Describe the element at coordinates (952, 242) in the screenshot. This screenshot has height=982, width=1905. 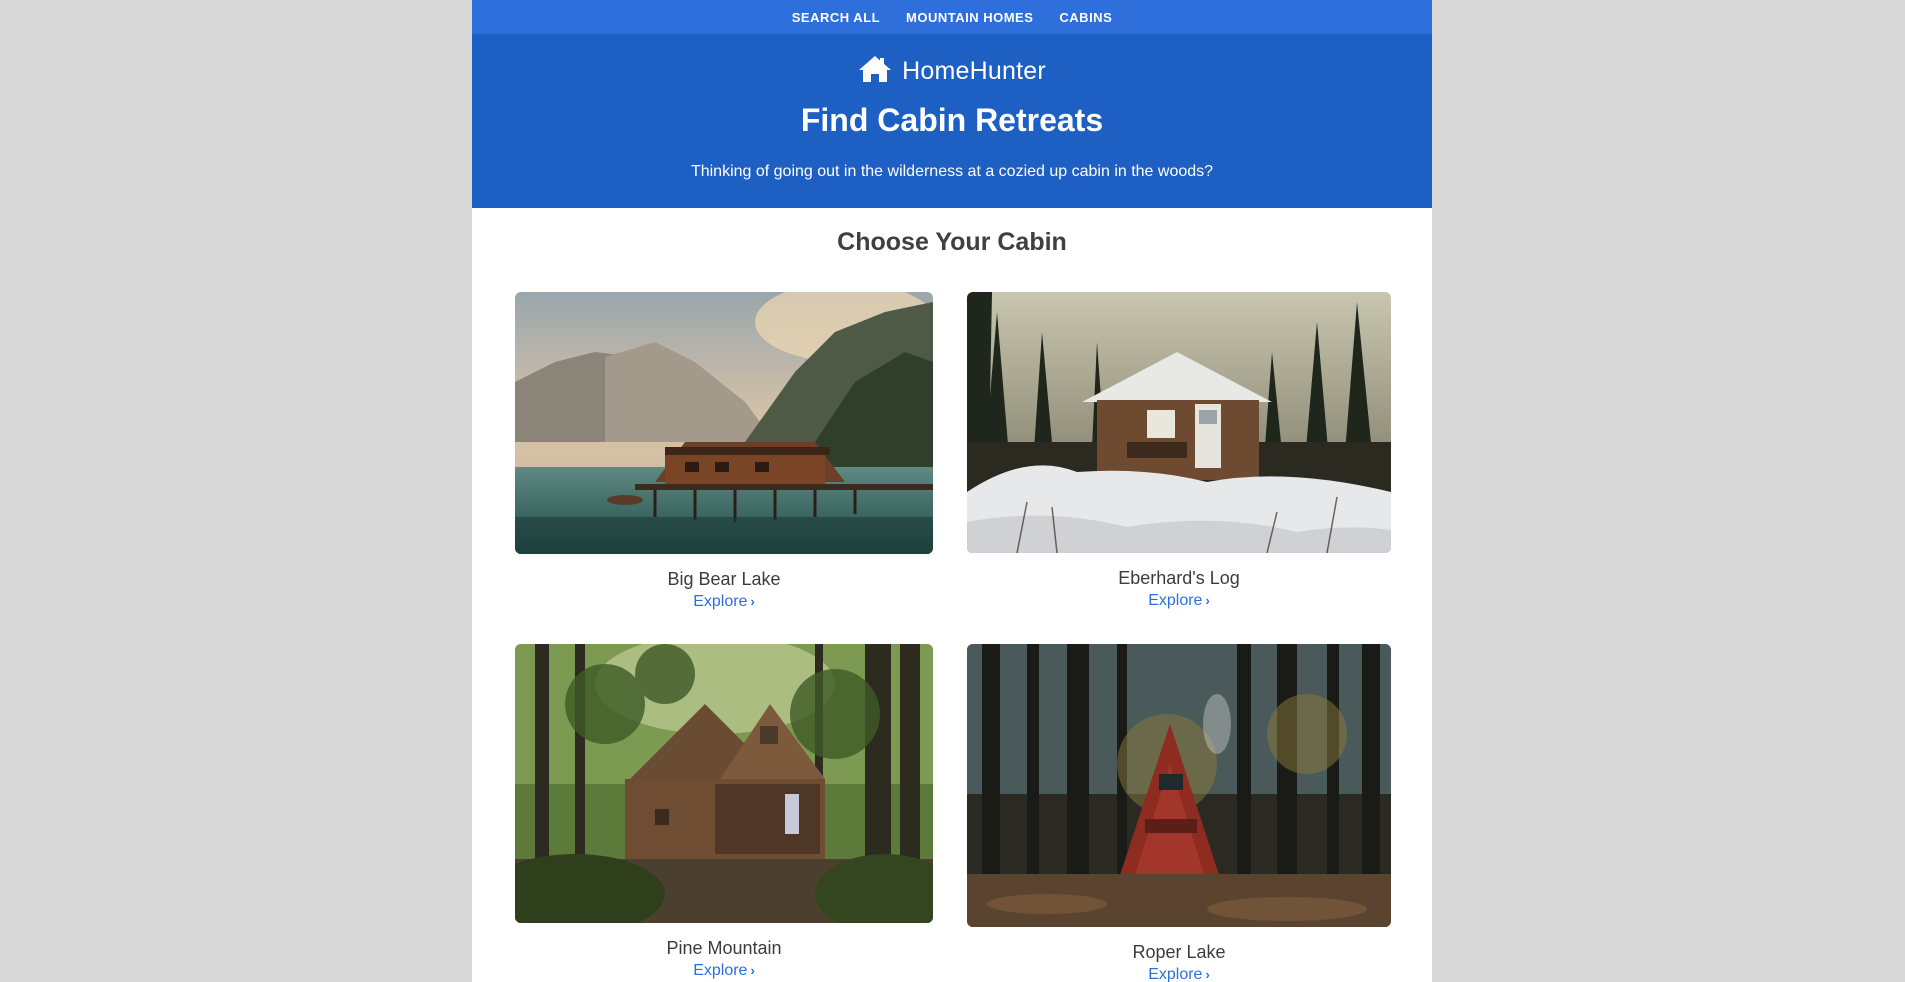
I see `section-title: Choose Your Cabin` at that location.